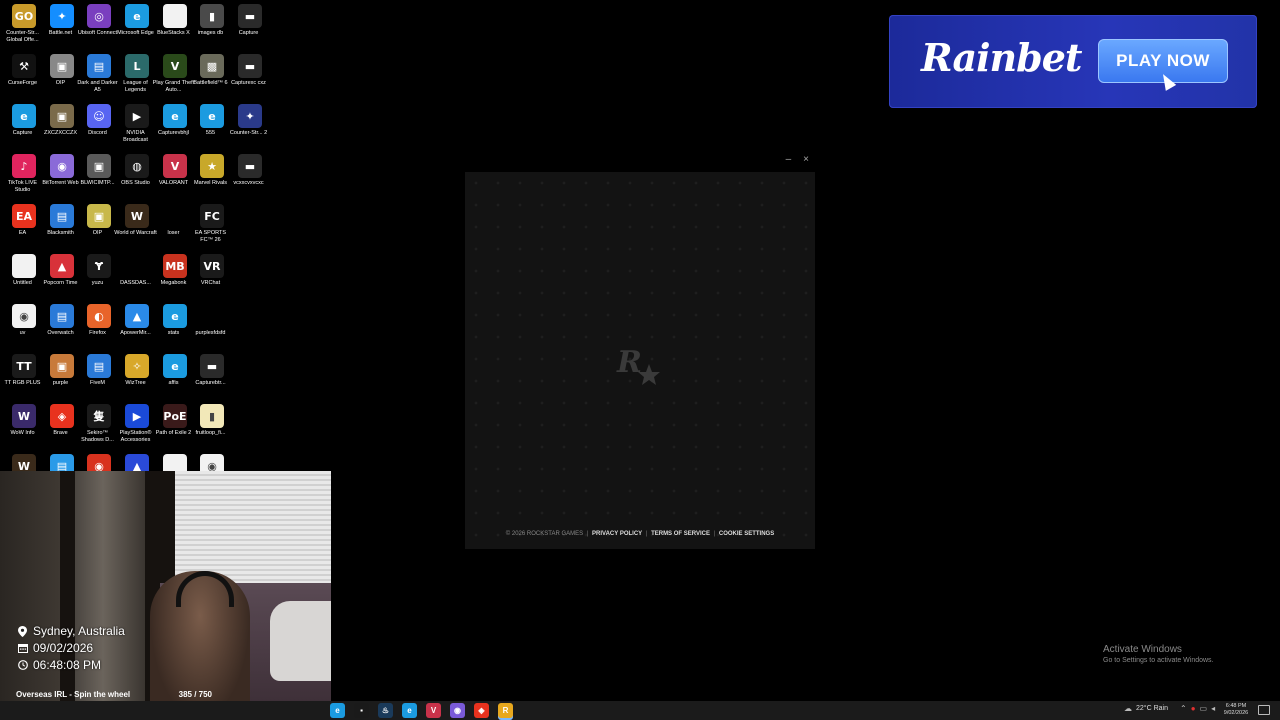 Image resolution: width=1280 pixels, height=720 pixels. What do you see at coordinates (249, 129) in the screenshot?
I see `desktop-icon: ✦ Counter-Str... 2` at bounding box center [249, 129].